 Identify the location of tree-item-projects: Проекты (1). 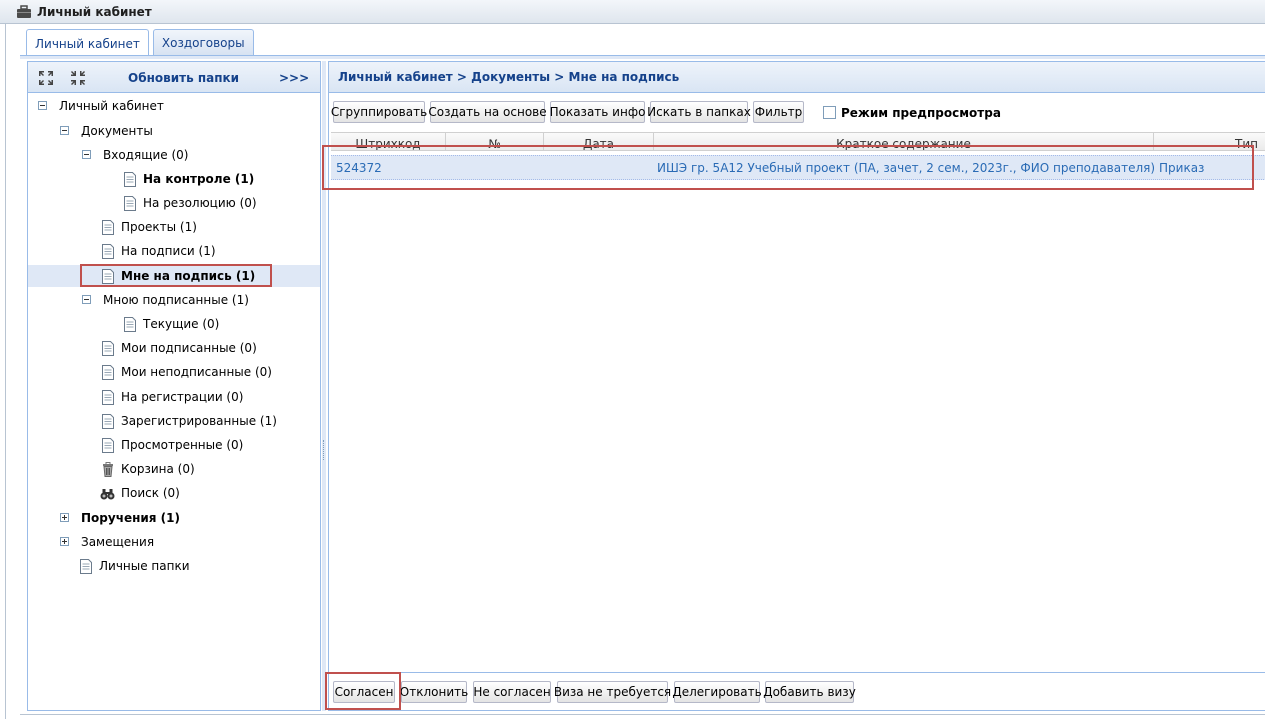
(174, 227).